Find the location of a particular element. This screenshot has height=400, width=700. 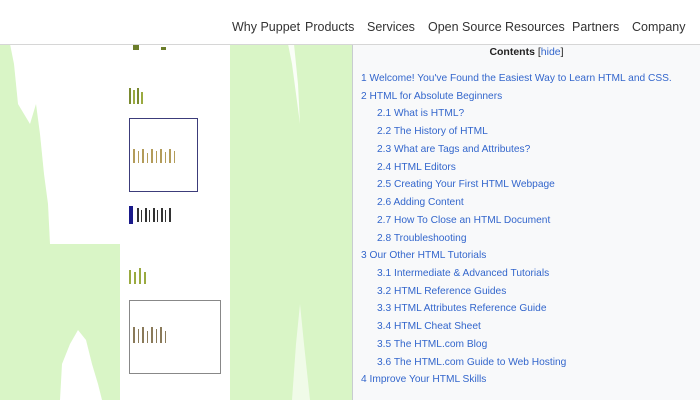

toc-title-bar: Contents [hide] is located at coordinates (526, 52).